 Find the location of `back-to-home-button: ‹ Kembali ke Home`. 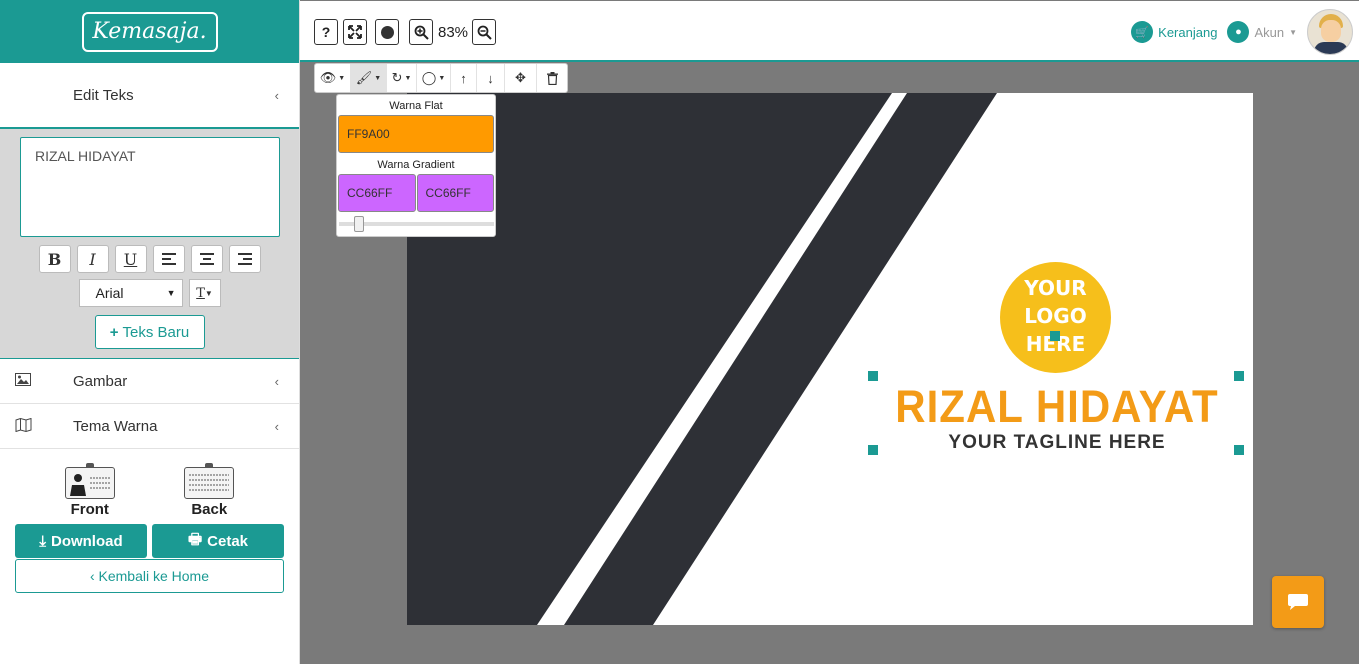

back-to-home-button: ‹ Kembali ke Home is located at coordinates (149, 576).